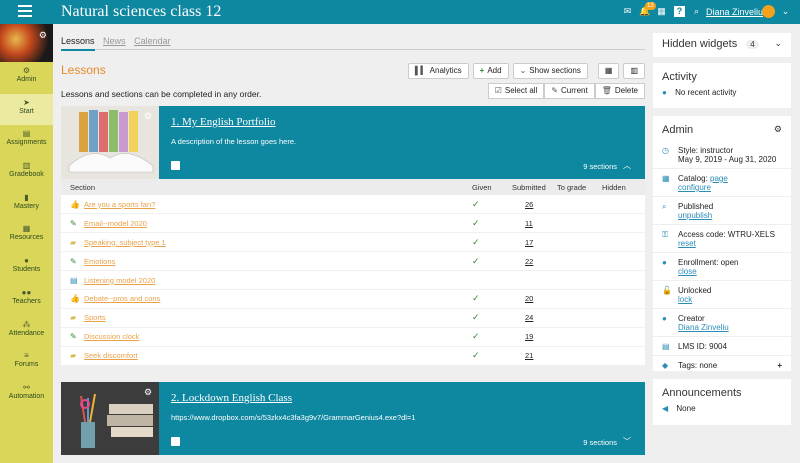  Describe the element at coordinates (119, 280) in the screenshot. I see `section-link: Listening model 2020` at that location.